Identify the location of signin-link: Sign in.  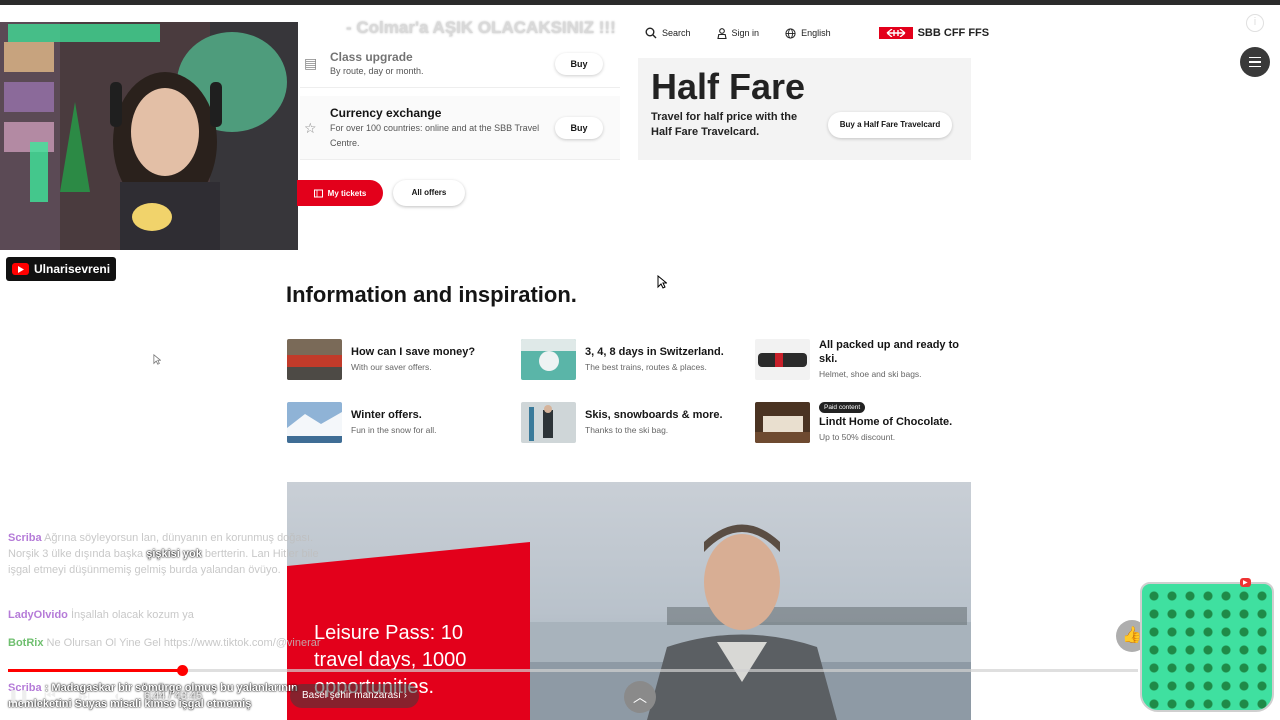
(738, 33).